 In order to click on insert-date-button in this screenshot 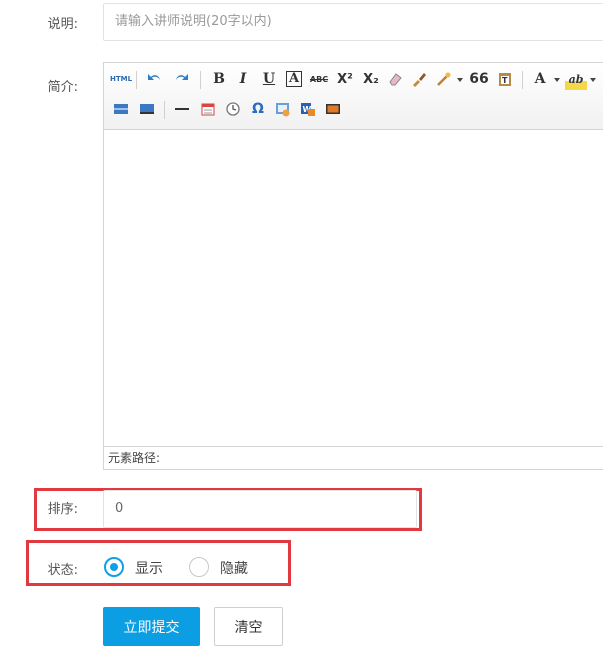, I will do `click(208, 109)`.